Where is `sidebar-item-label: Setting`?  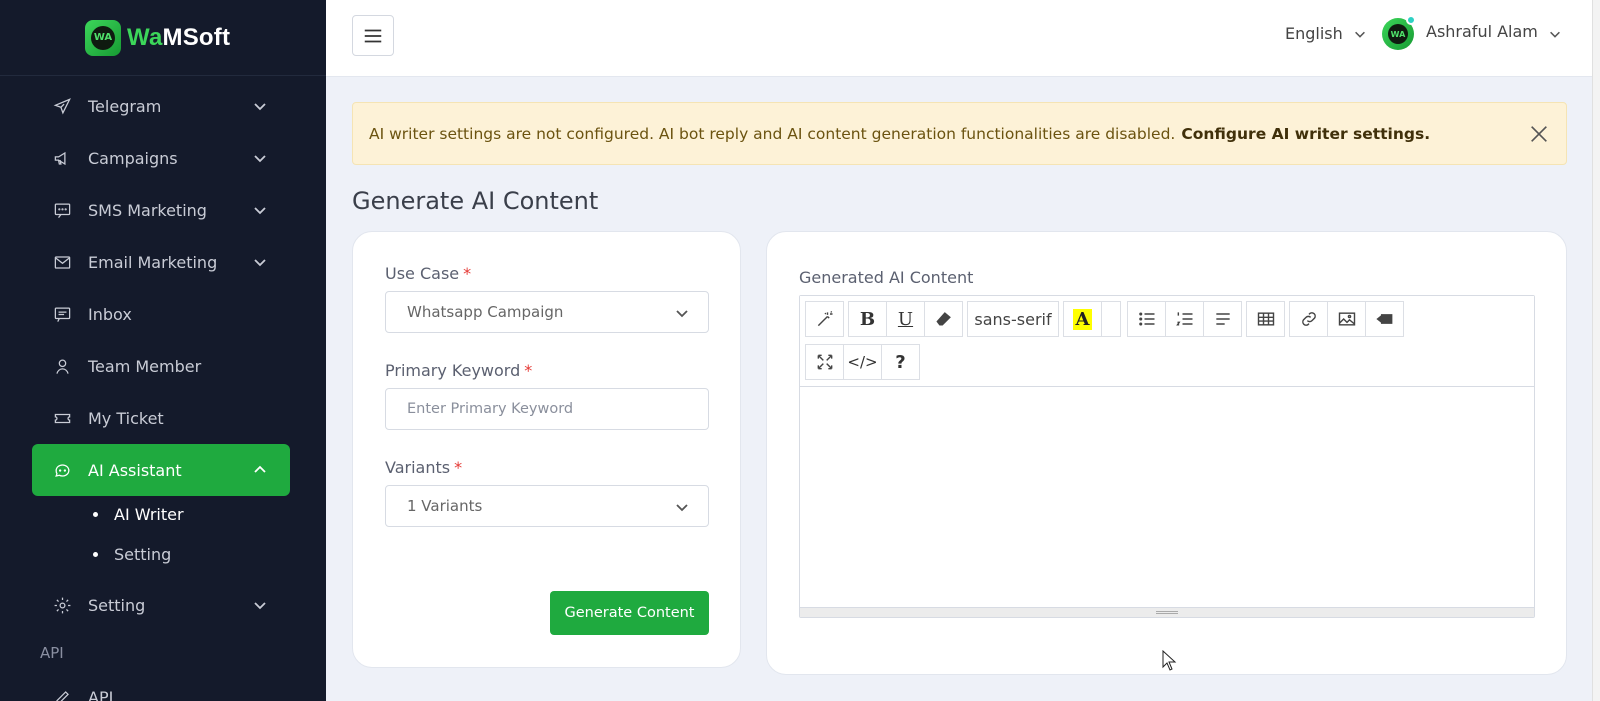 sidebar-item-label: Setting is located at coordinates (117, 605).